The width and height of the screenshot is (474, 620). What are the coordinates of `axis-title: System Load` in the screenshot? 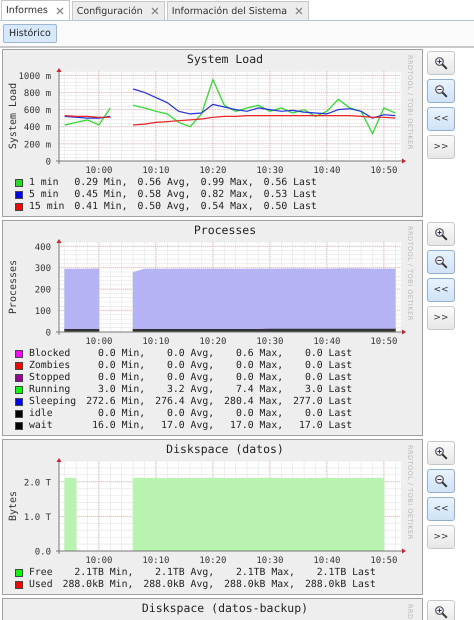 It's located at (13, 116).